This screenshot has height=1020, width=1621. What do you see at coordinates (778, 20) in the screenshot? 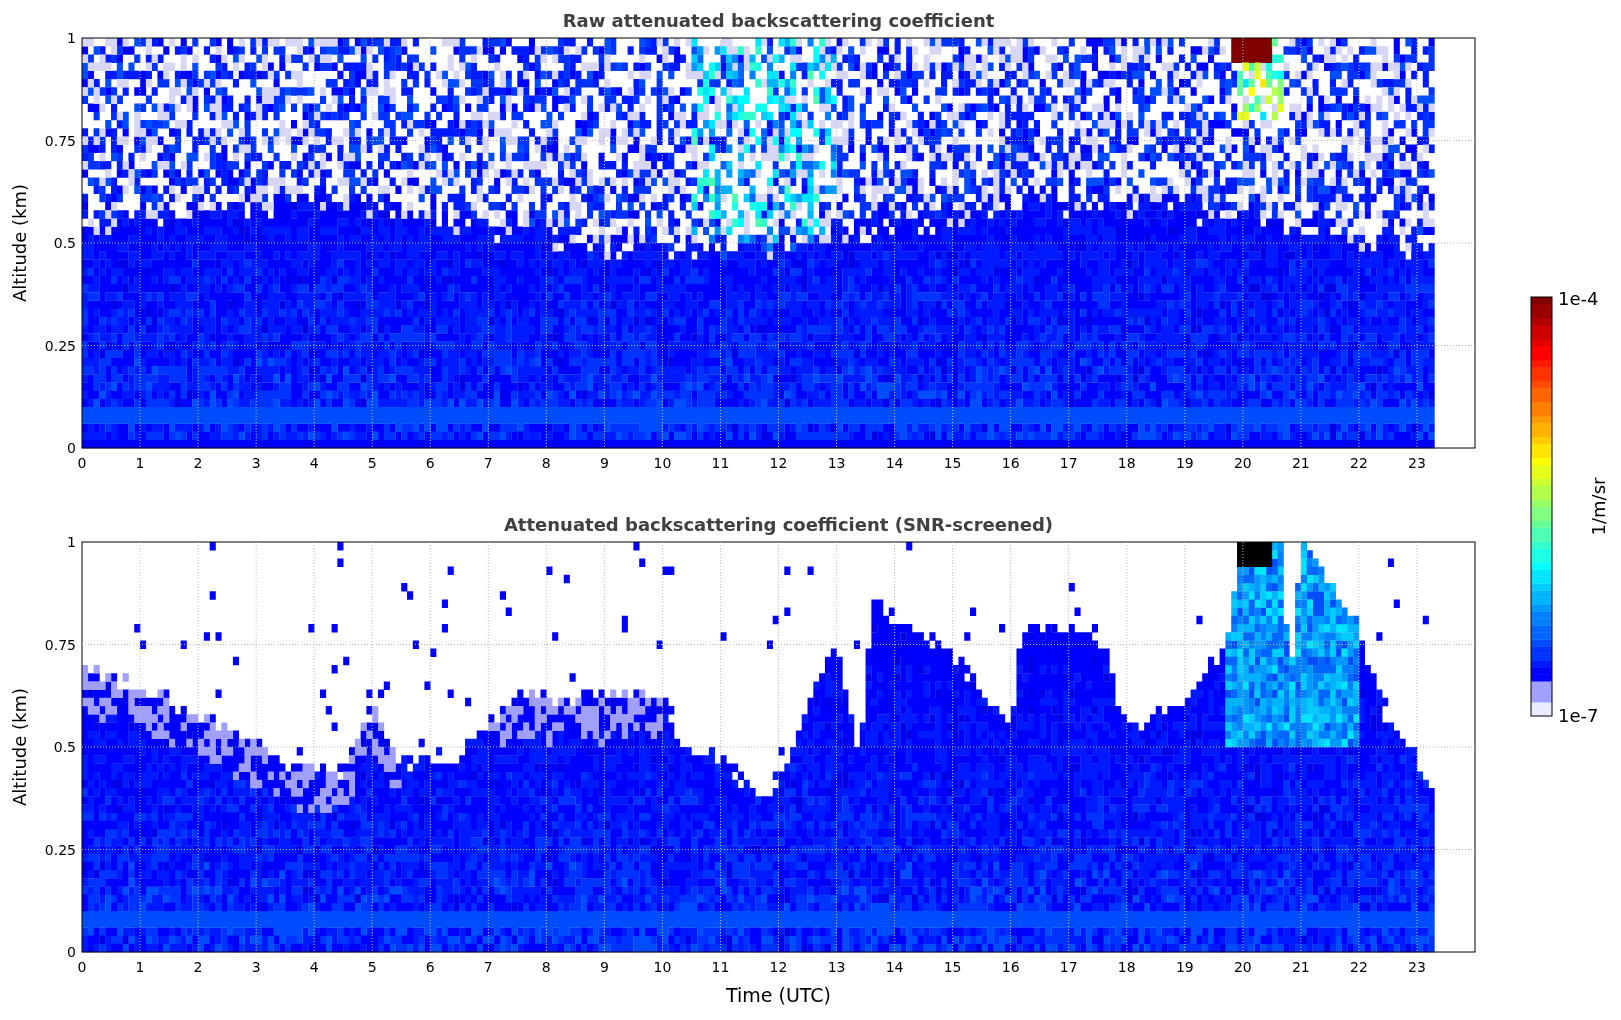
I see `plot-title: Raw attenuated backscattering coefficient` at bounding box center [778, 20].